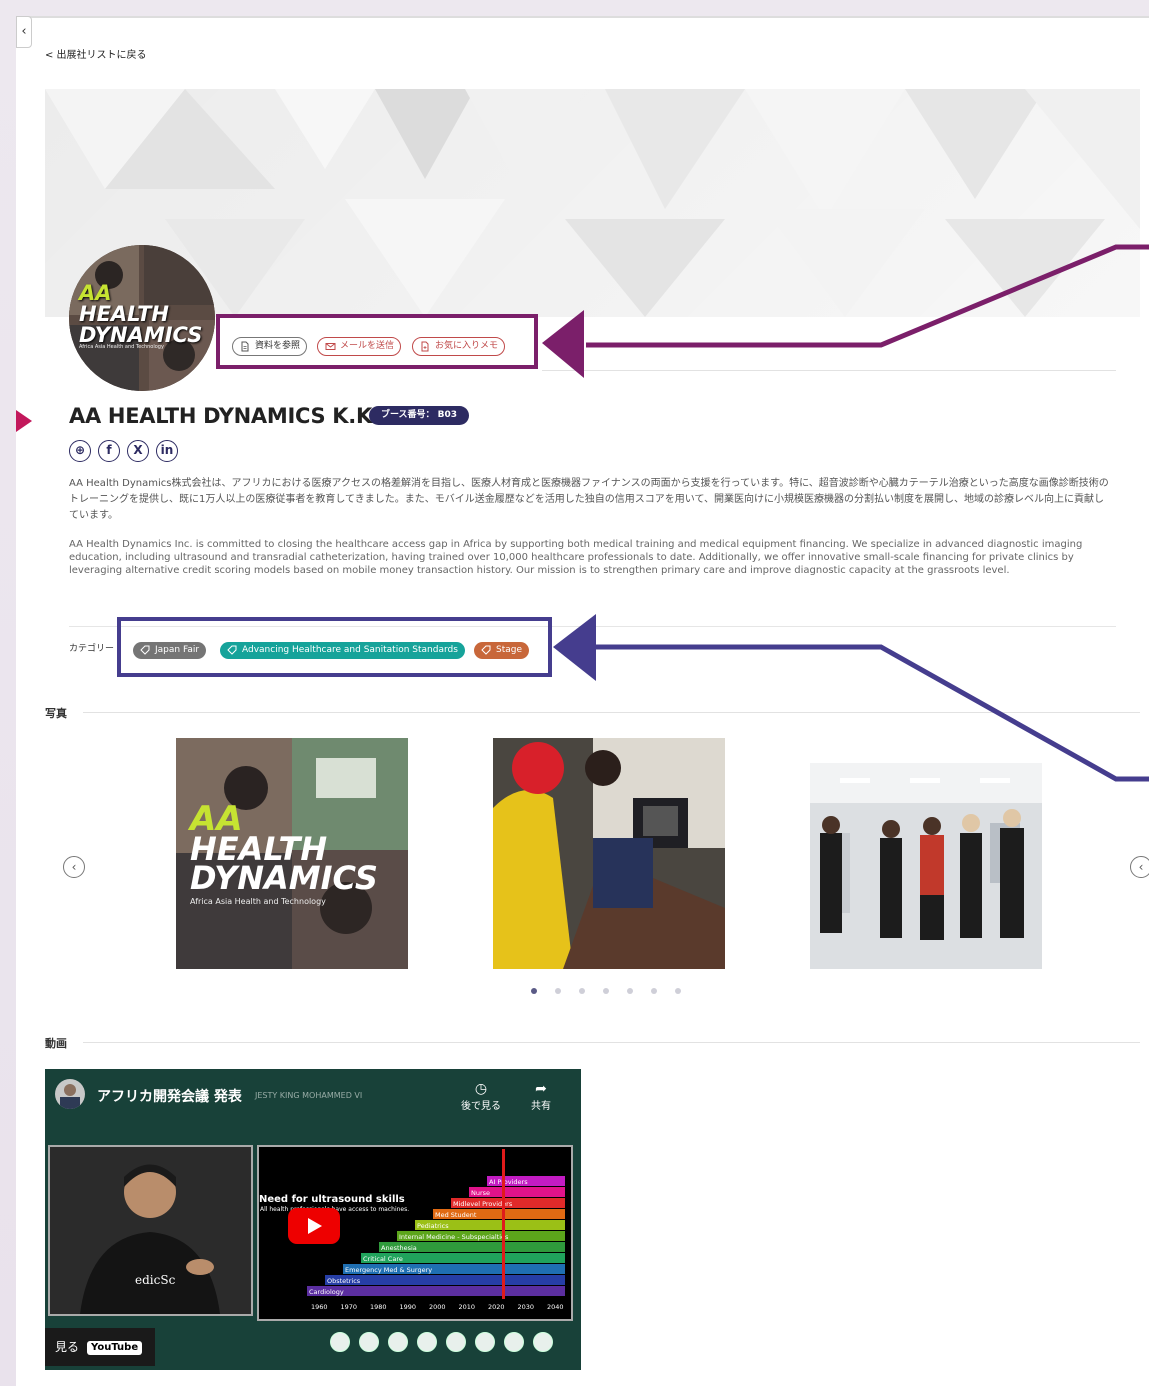 The width and height of the screenshot is (1149, 1386). What do you see at coordinates (167, 451) in the screenshot?
I see `linkedin-icon: in` at bounding box center [167, 451].